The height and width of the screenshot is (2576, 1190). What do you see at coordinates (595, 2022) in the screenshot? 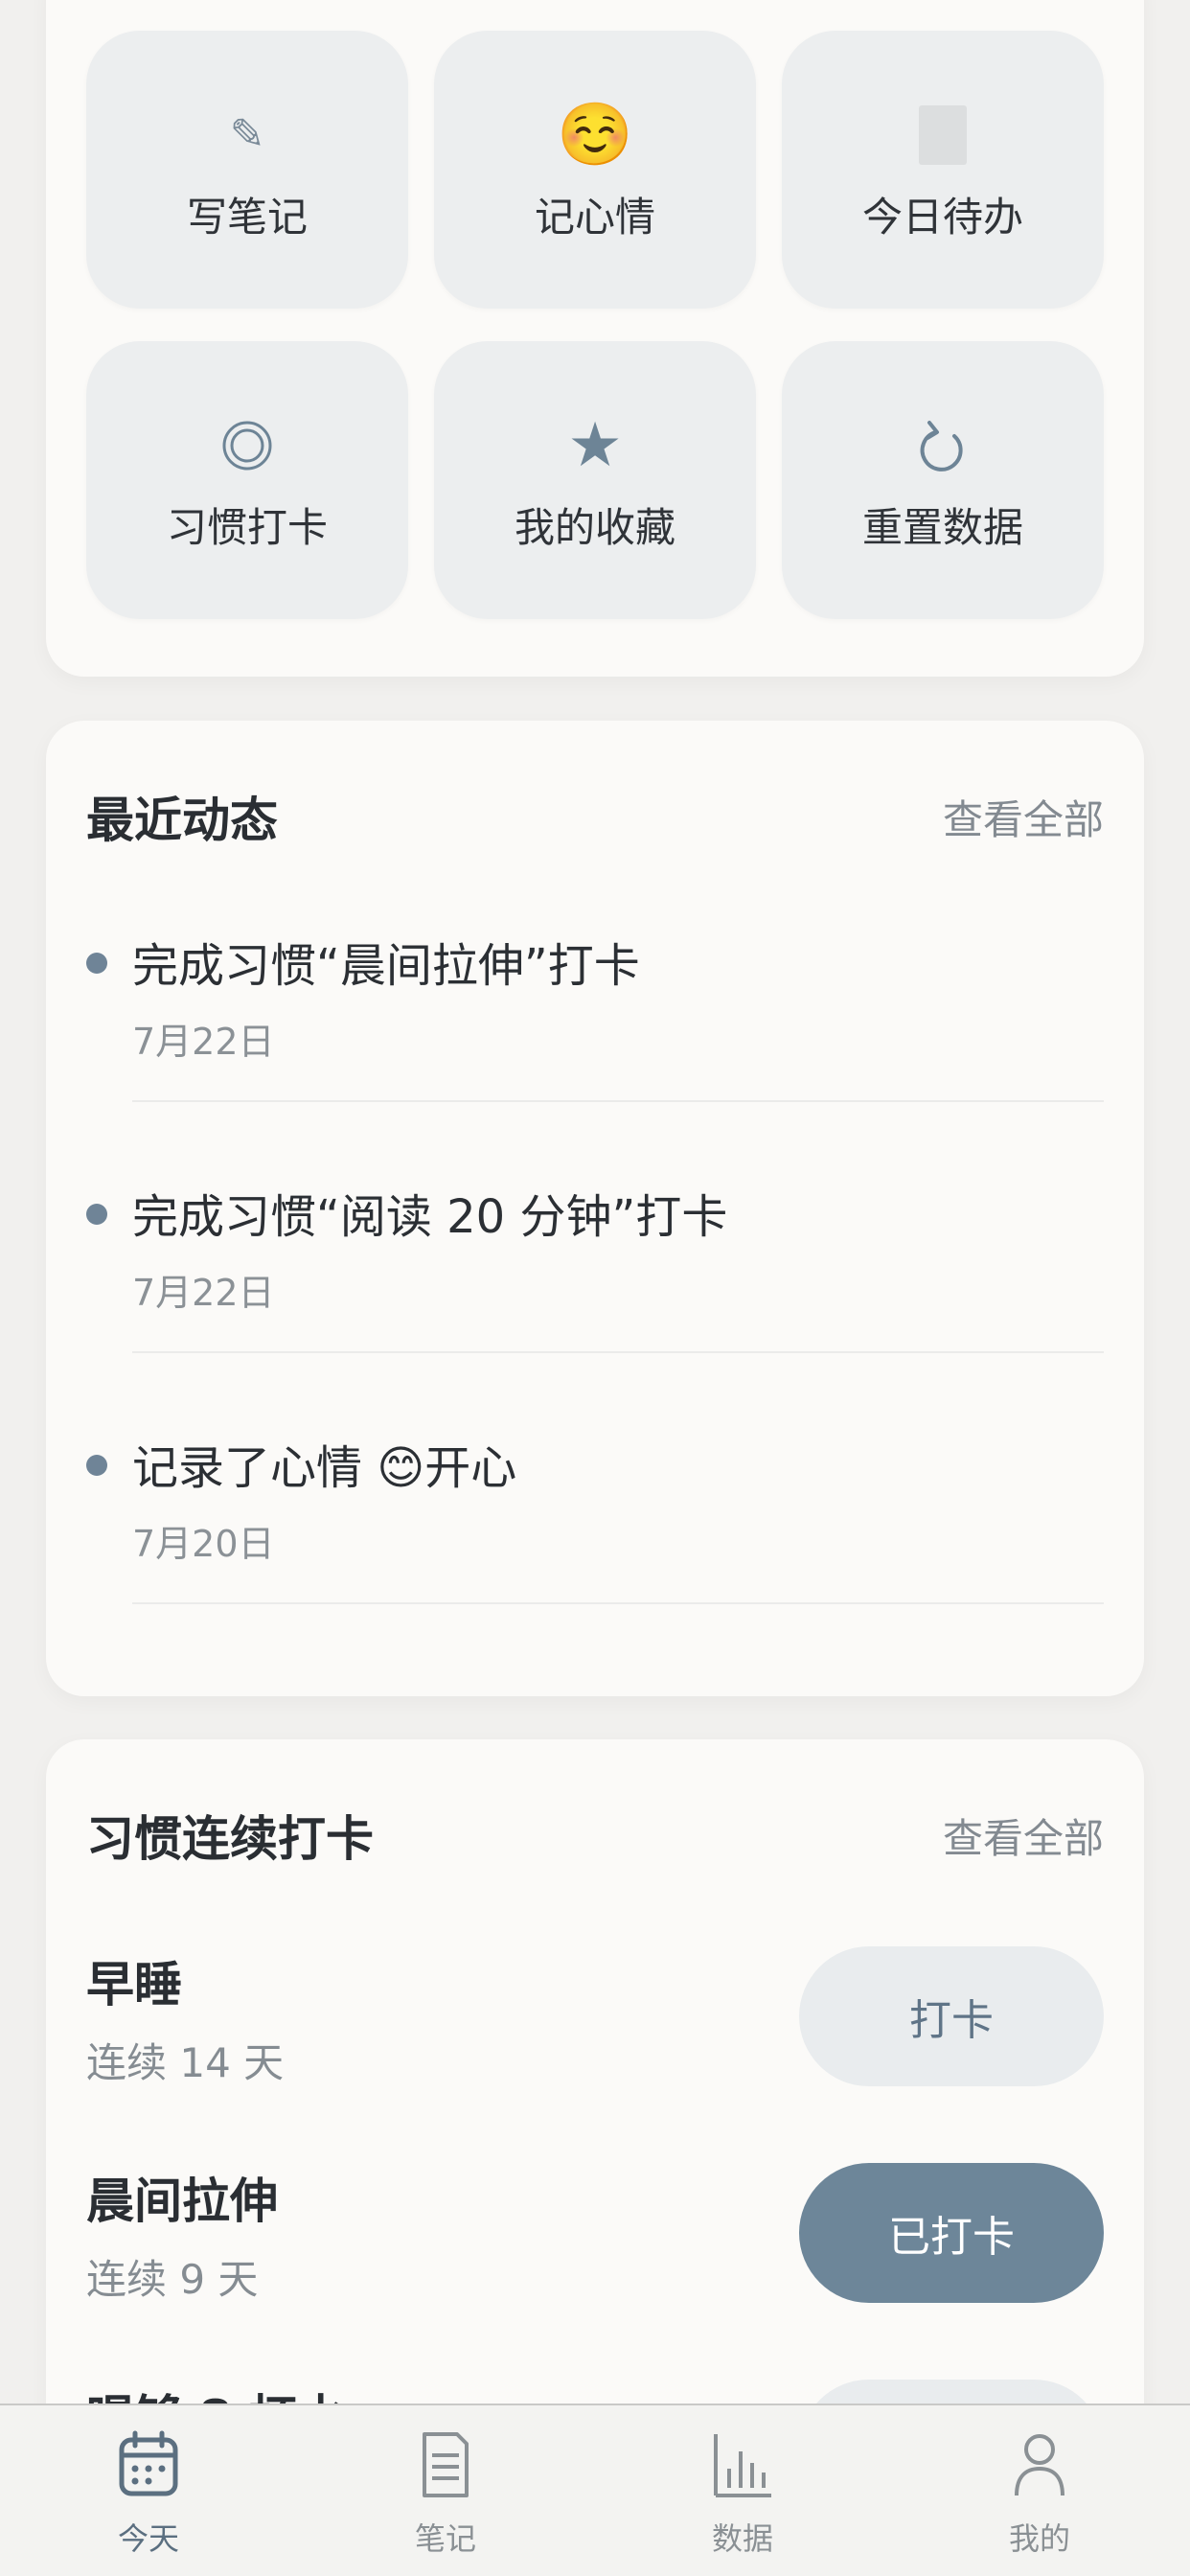
I see `habit-row: 早睡 连续 14 天 打卡` at bounding box center [595, 2022].